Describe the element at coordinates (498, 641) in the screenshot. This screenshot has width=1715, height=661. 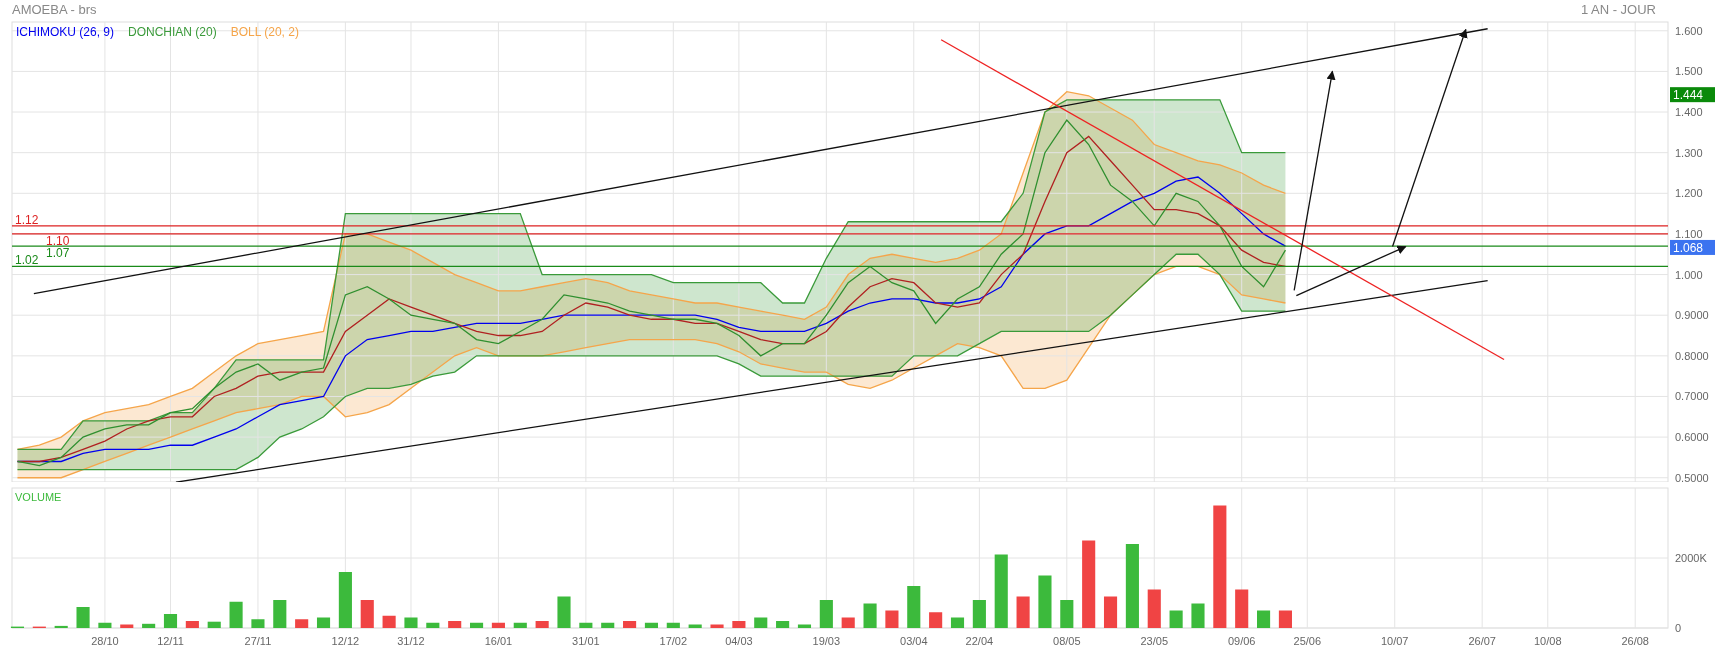
I see `axis-label: 16/01` at that location.